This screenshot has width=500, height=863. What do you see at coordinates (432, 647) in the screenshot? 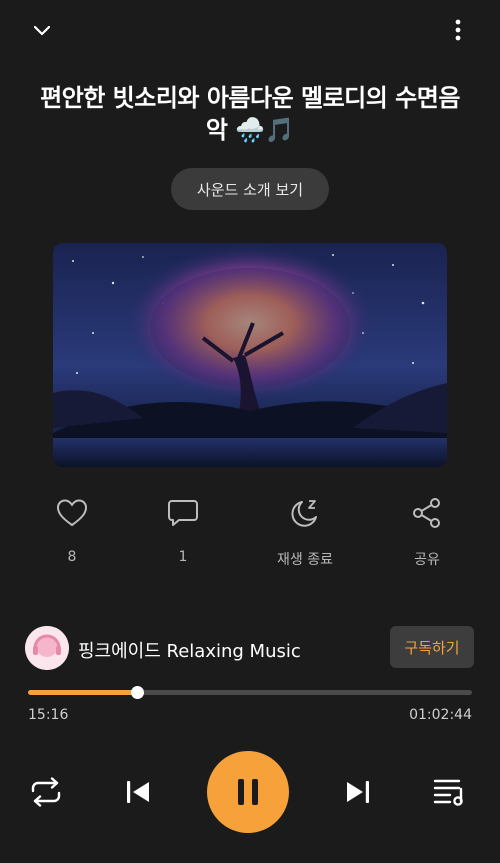
I see `subscribe-button: 구독하기` at bounding box center [432, 647].